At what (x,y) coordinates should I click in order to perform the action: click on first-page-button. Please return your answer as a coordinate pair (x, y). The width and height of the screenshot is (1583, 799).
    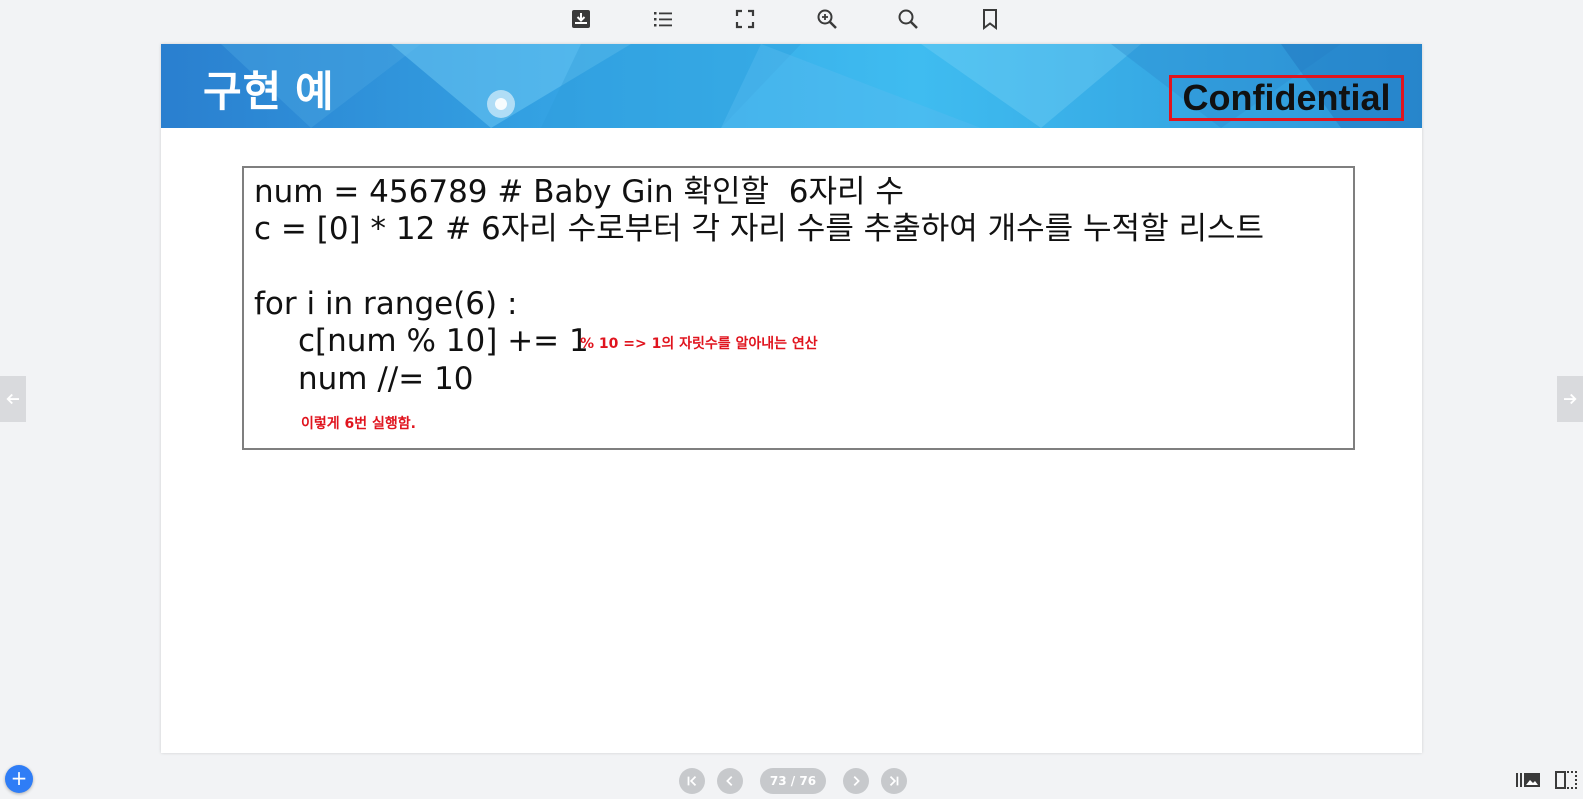
    Looking at the image, I should click on (692, 781).